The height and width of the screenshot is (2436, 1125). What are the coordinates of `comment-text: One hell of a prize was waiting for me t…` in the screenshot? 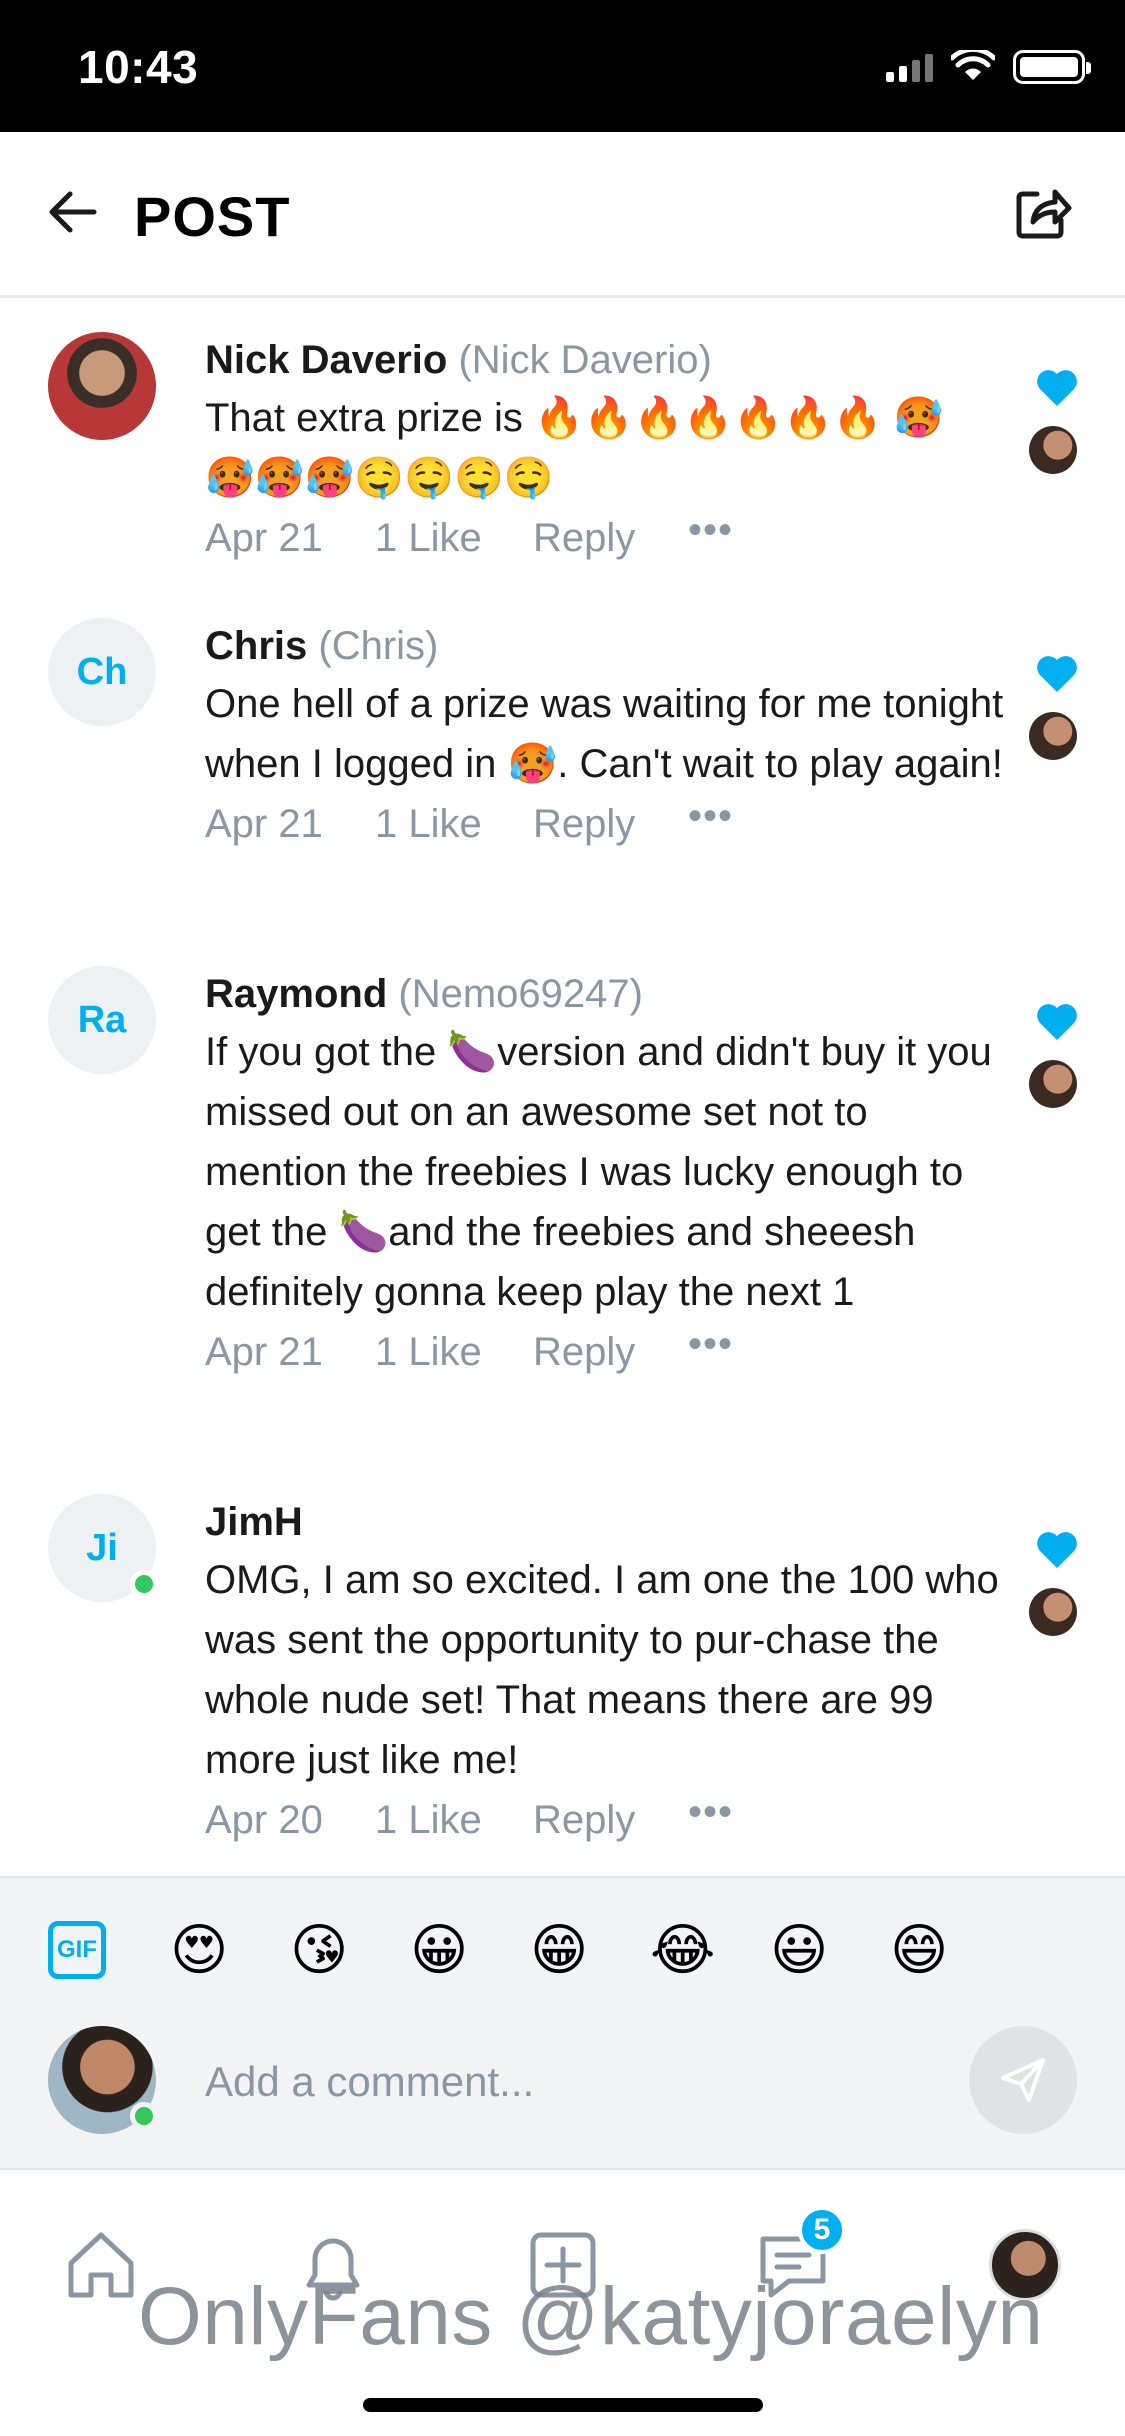 It's located at (604, 734).